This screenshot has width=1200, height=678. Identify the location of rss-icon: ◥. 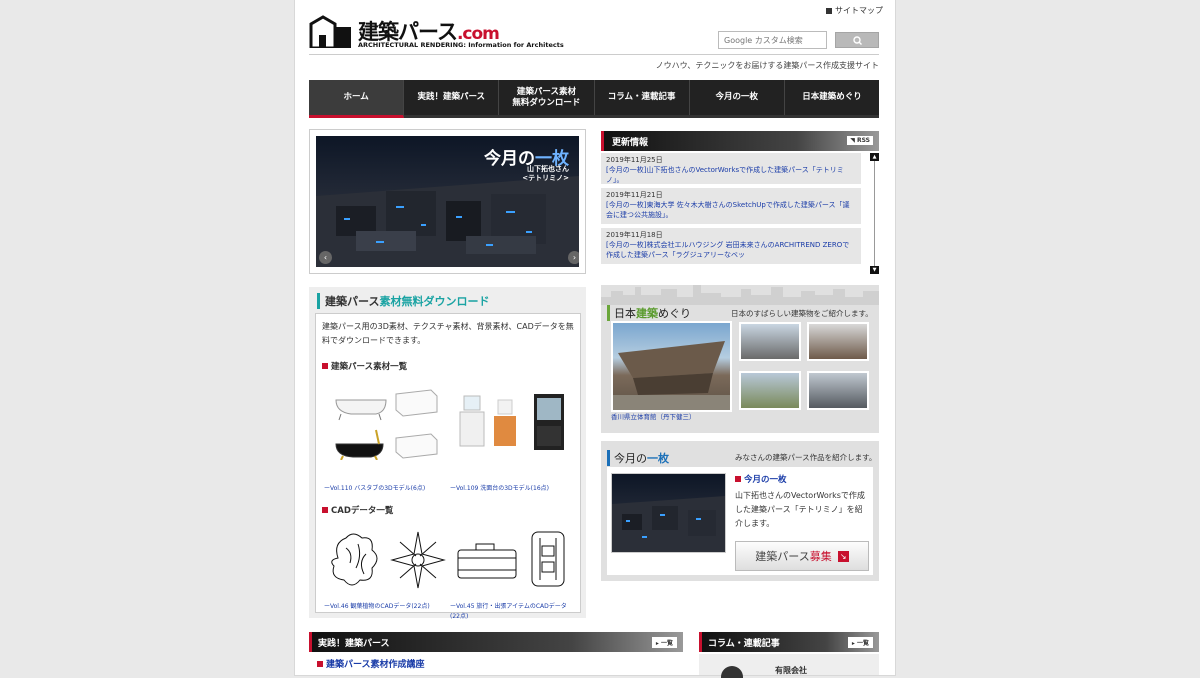
(853, 140).